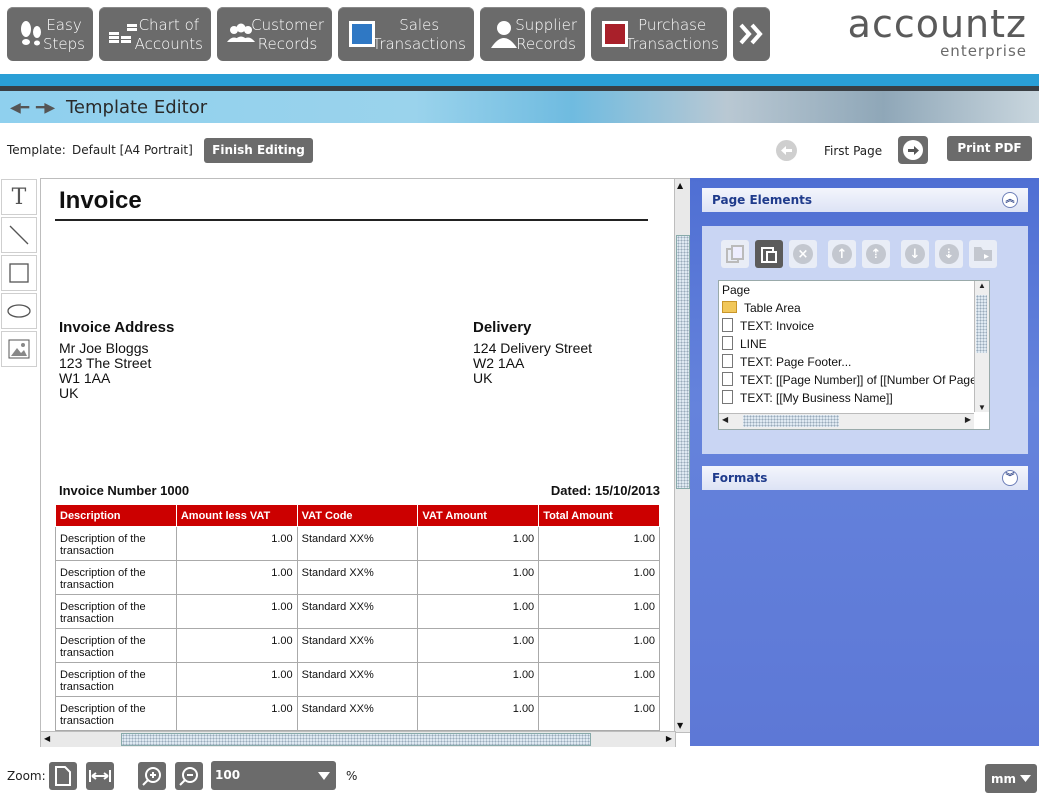 This screenshot has width=1039, height=805. What do you see at coordinates (502, 327) in the screenshot?
I see `delivery-heading: Delivery` at bounding box center [502, 327].